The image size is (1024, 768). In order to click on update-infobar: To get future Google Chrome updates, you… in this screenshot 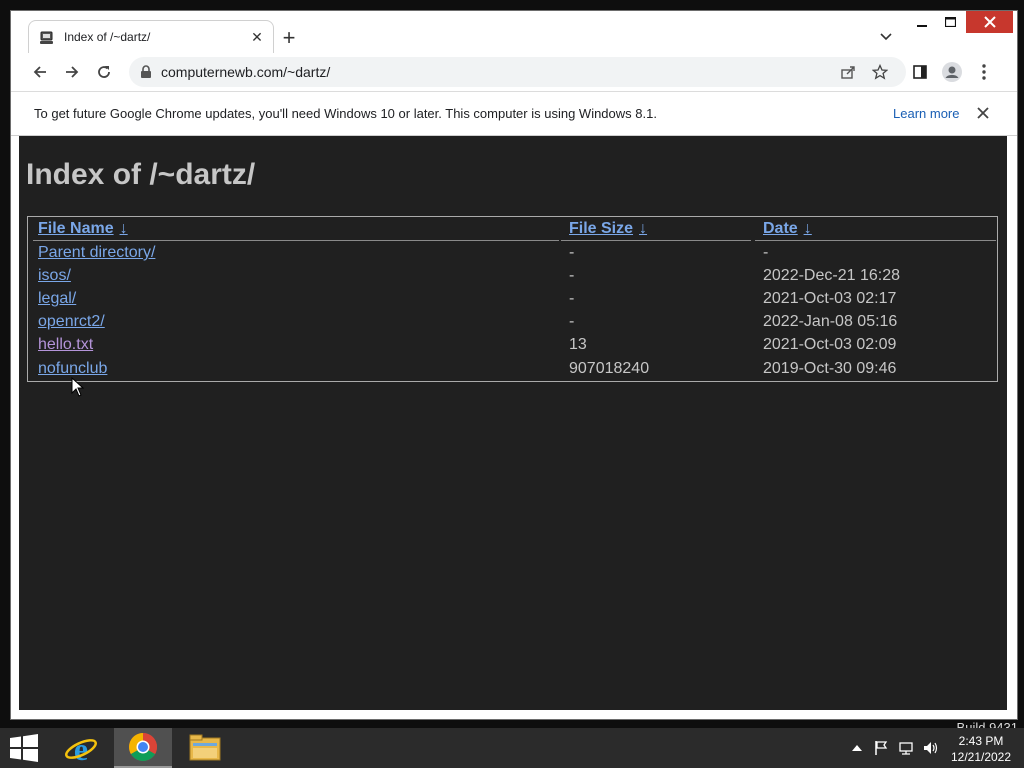, I will do `click(514, 114)`.